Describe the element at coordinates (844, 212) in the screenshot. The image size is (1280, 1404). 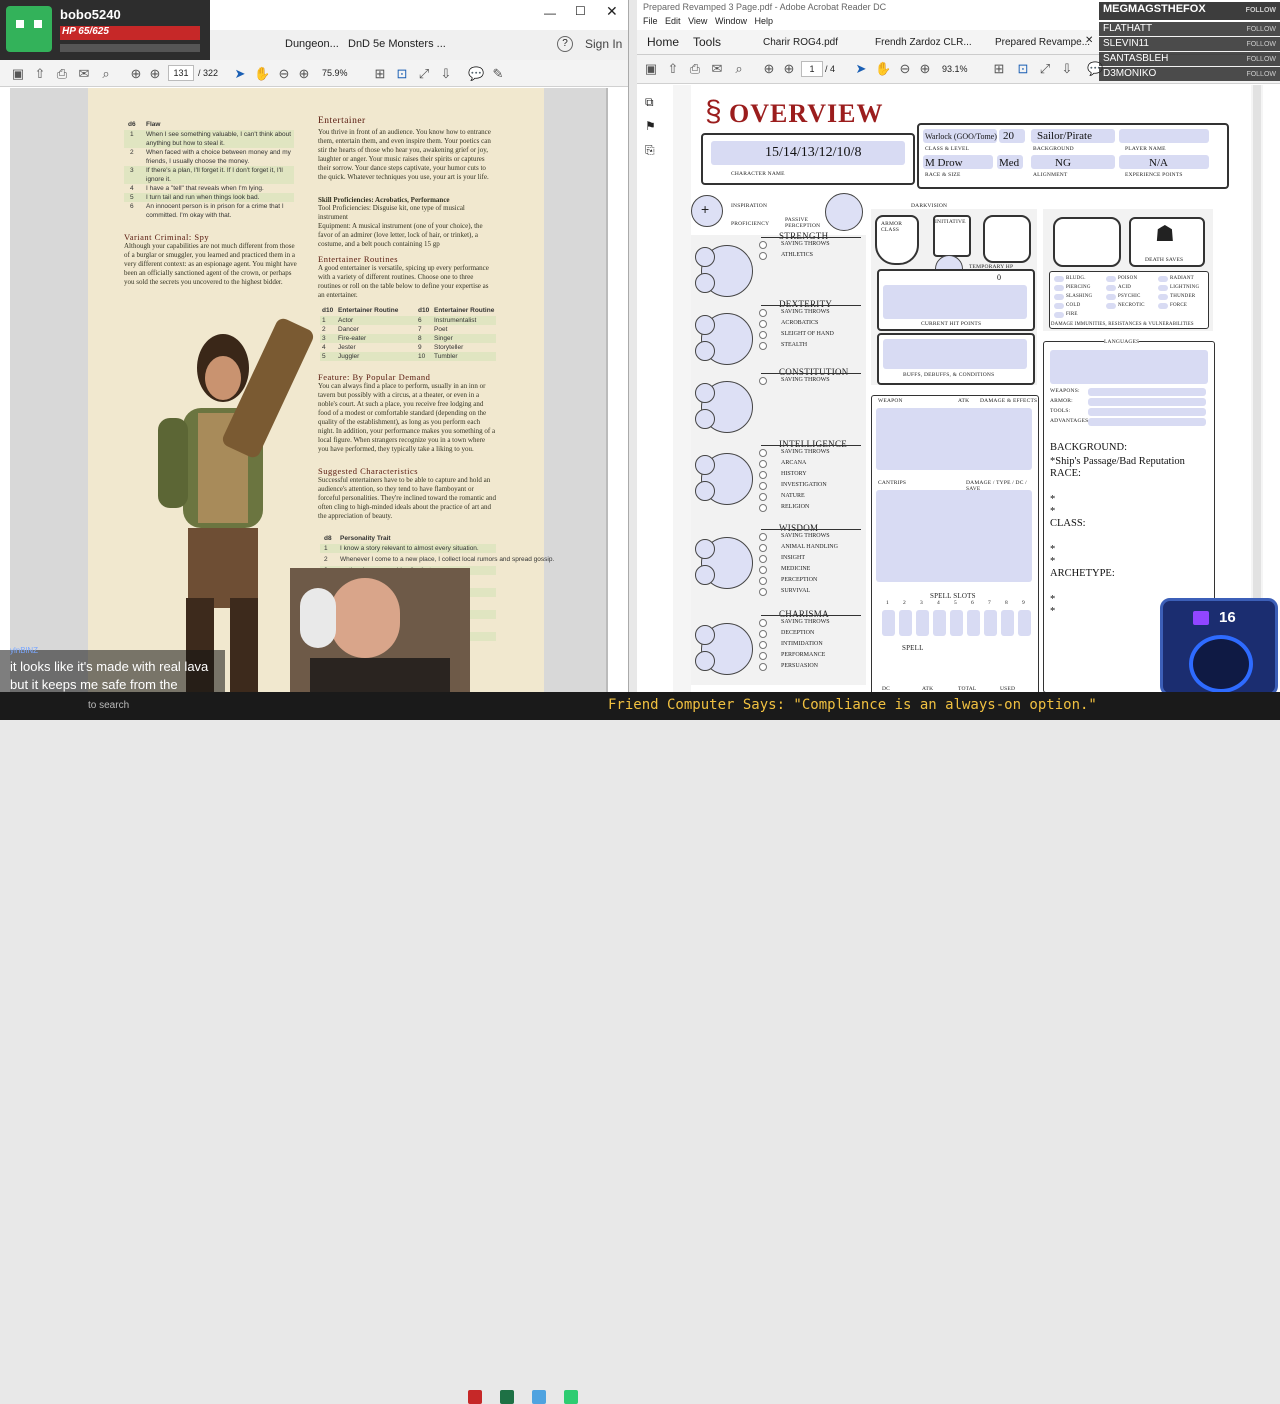
I see `passive-perception-field` at that location.